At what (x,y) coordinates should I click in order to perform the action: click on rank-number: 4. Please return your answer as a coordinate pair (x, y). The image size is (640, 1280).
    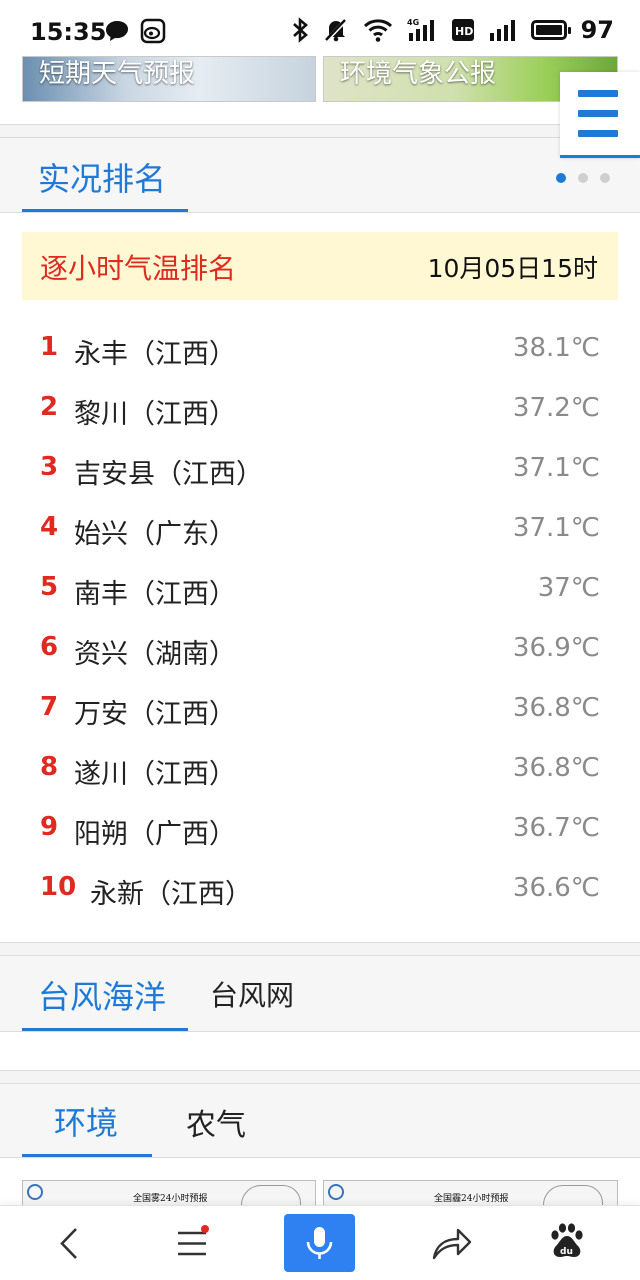
    Looking at the image, I should click on (49, 527).